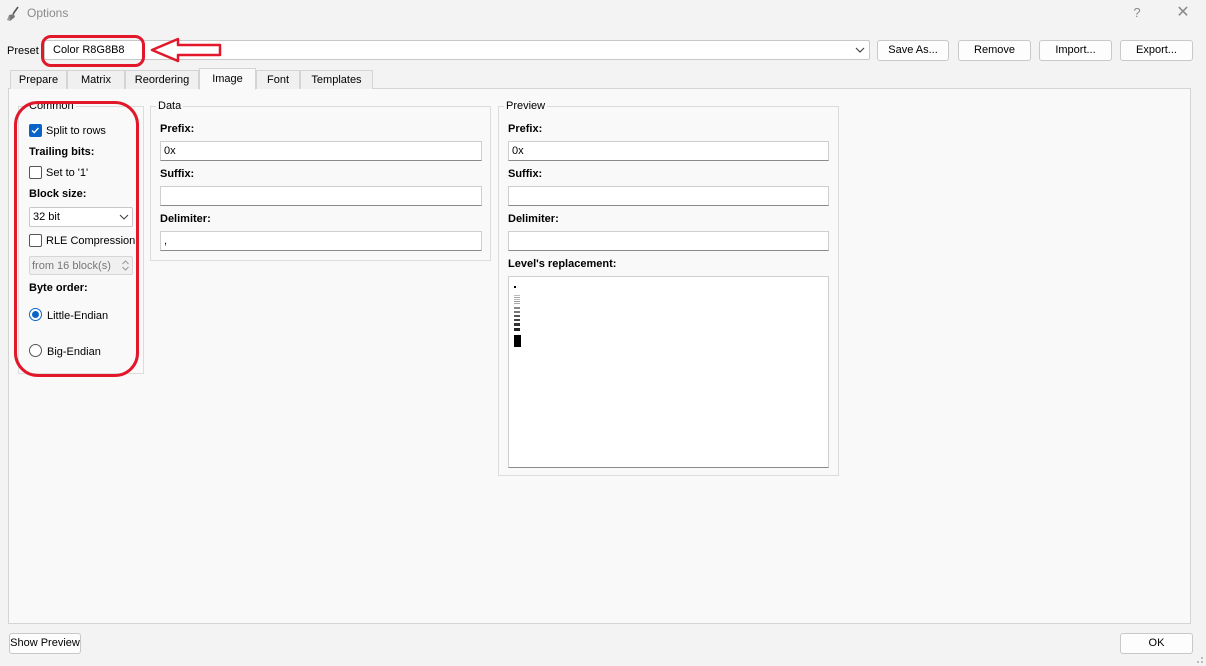 The height and width of the screenshot is (666, 1206). What do you see at coordinates (562, 264) in the screenshot?
I see `levels-replacement-label: Level's replacement:` at bounding box center [562, 264].